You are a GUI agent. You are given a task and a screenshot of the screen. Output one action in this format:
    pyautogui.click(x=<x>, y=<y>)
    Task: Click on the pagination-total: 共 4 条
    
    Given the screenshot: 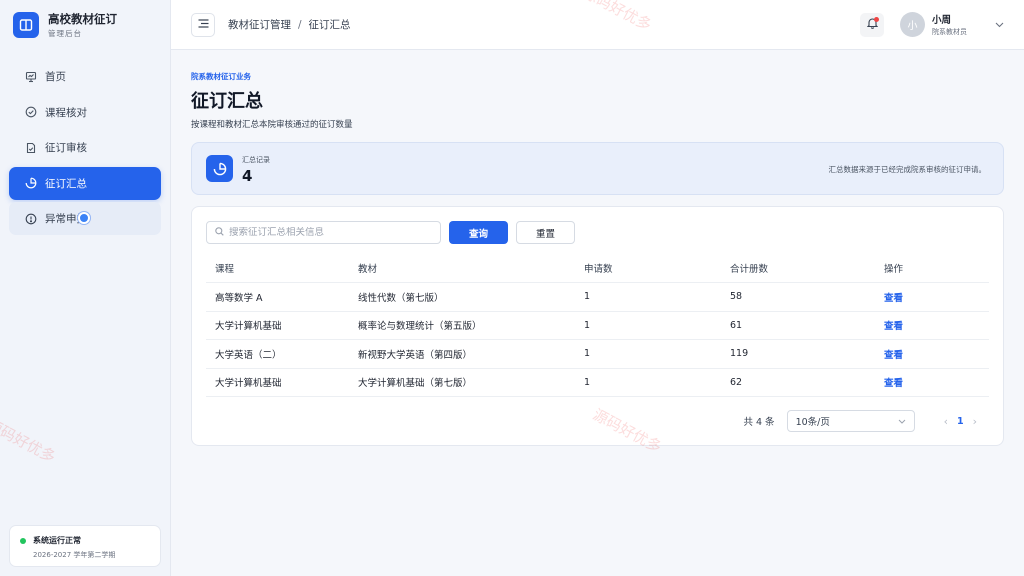 What is the action you would take?
    pyautogui.click(x=759, y=422)
    